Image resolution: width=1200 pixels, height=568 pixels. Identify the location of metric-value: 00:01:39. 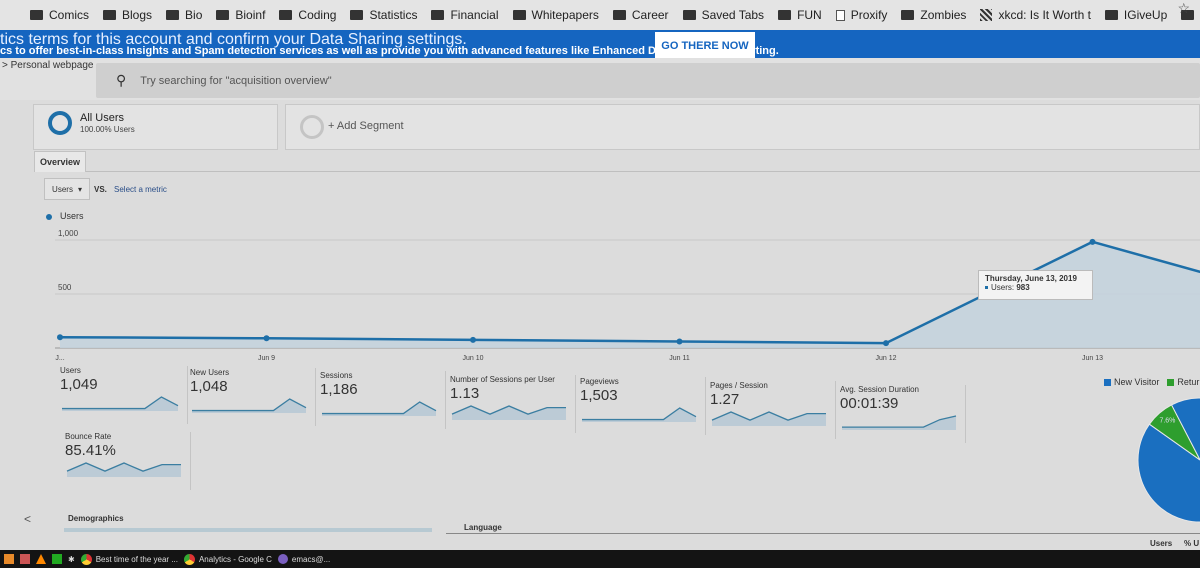
(869, 403).